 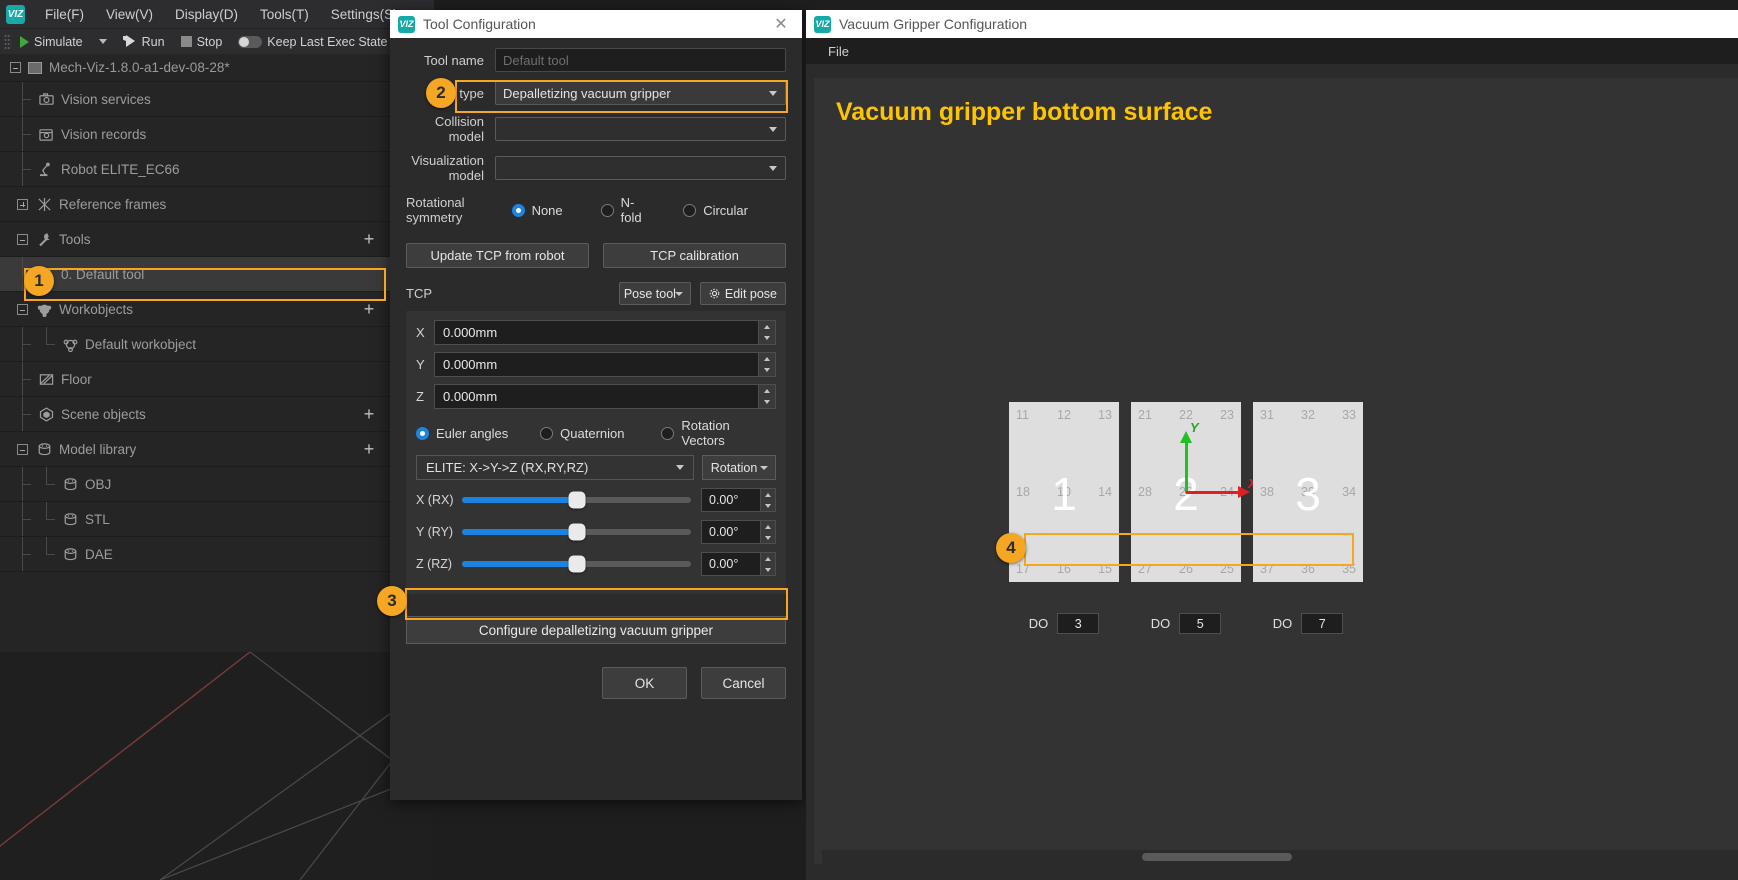 I want to click on rotation-stepper-zrz, so click(x=768, y=564).